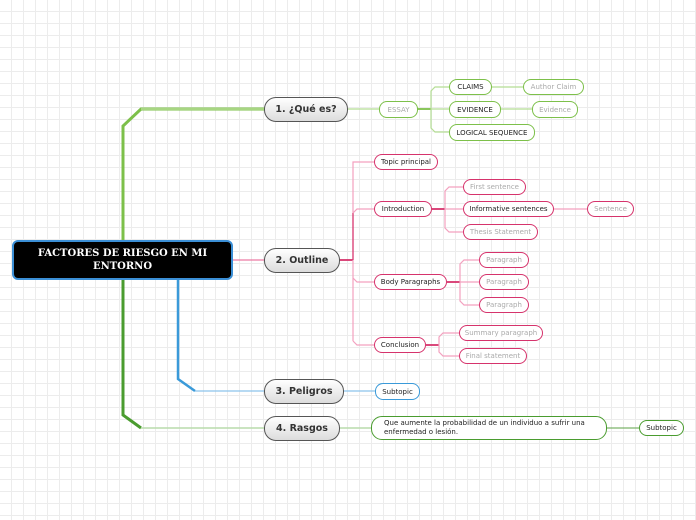 Image resolution: width=696 pixels, height=520 pixels. I want to click on subtopic-label: Introduction, so click(403, 209).